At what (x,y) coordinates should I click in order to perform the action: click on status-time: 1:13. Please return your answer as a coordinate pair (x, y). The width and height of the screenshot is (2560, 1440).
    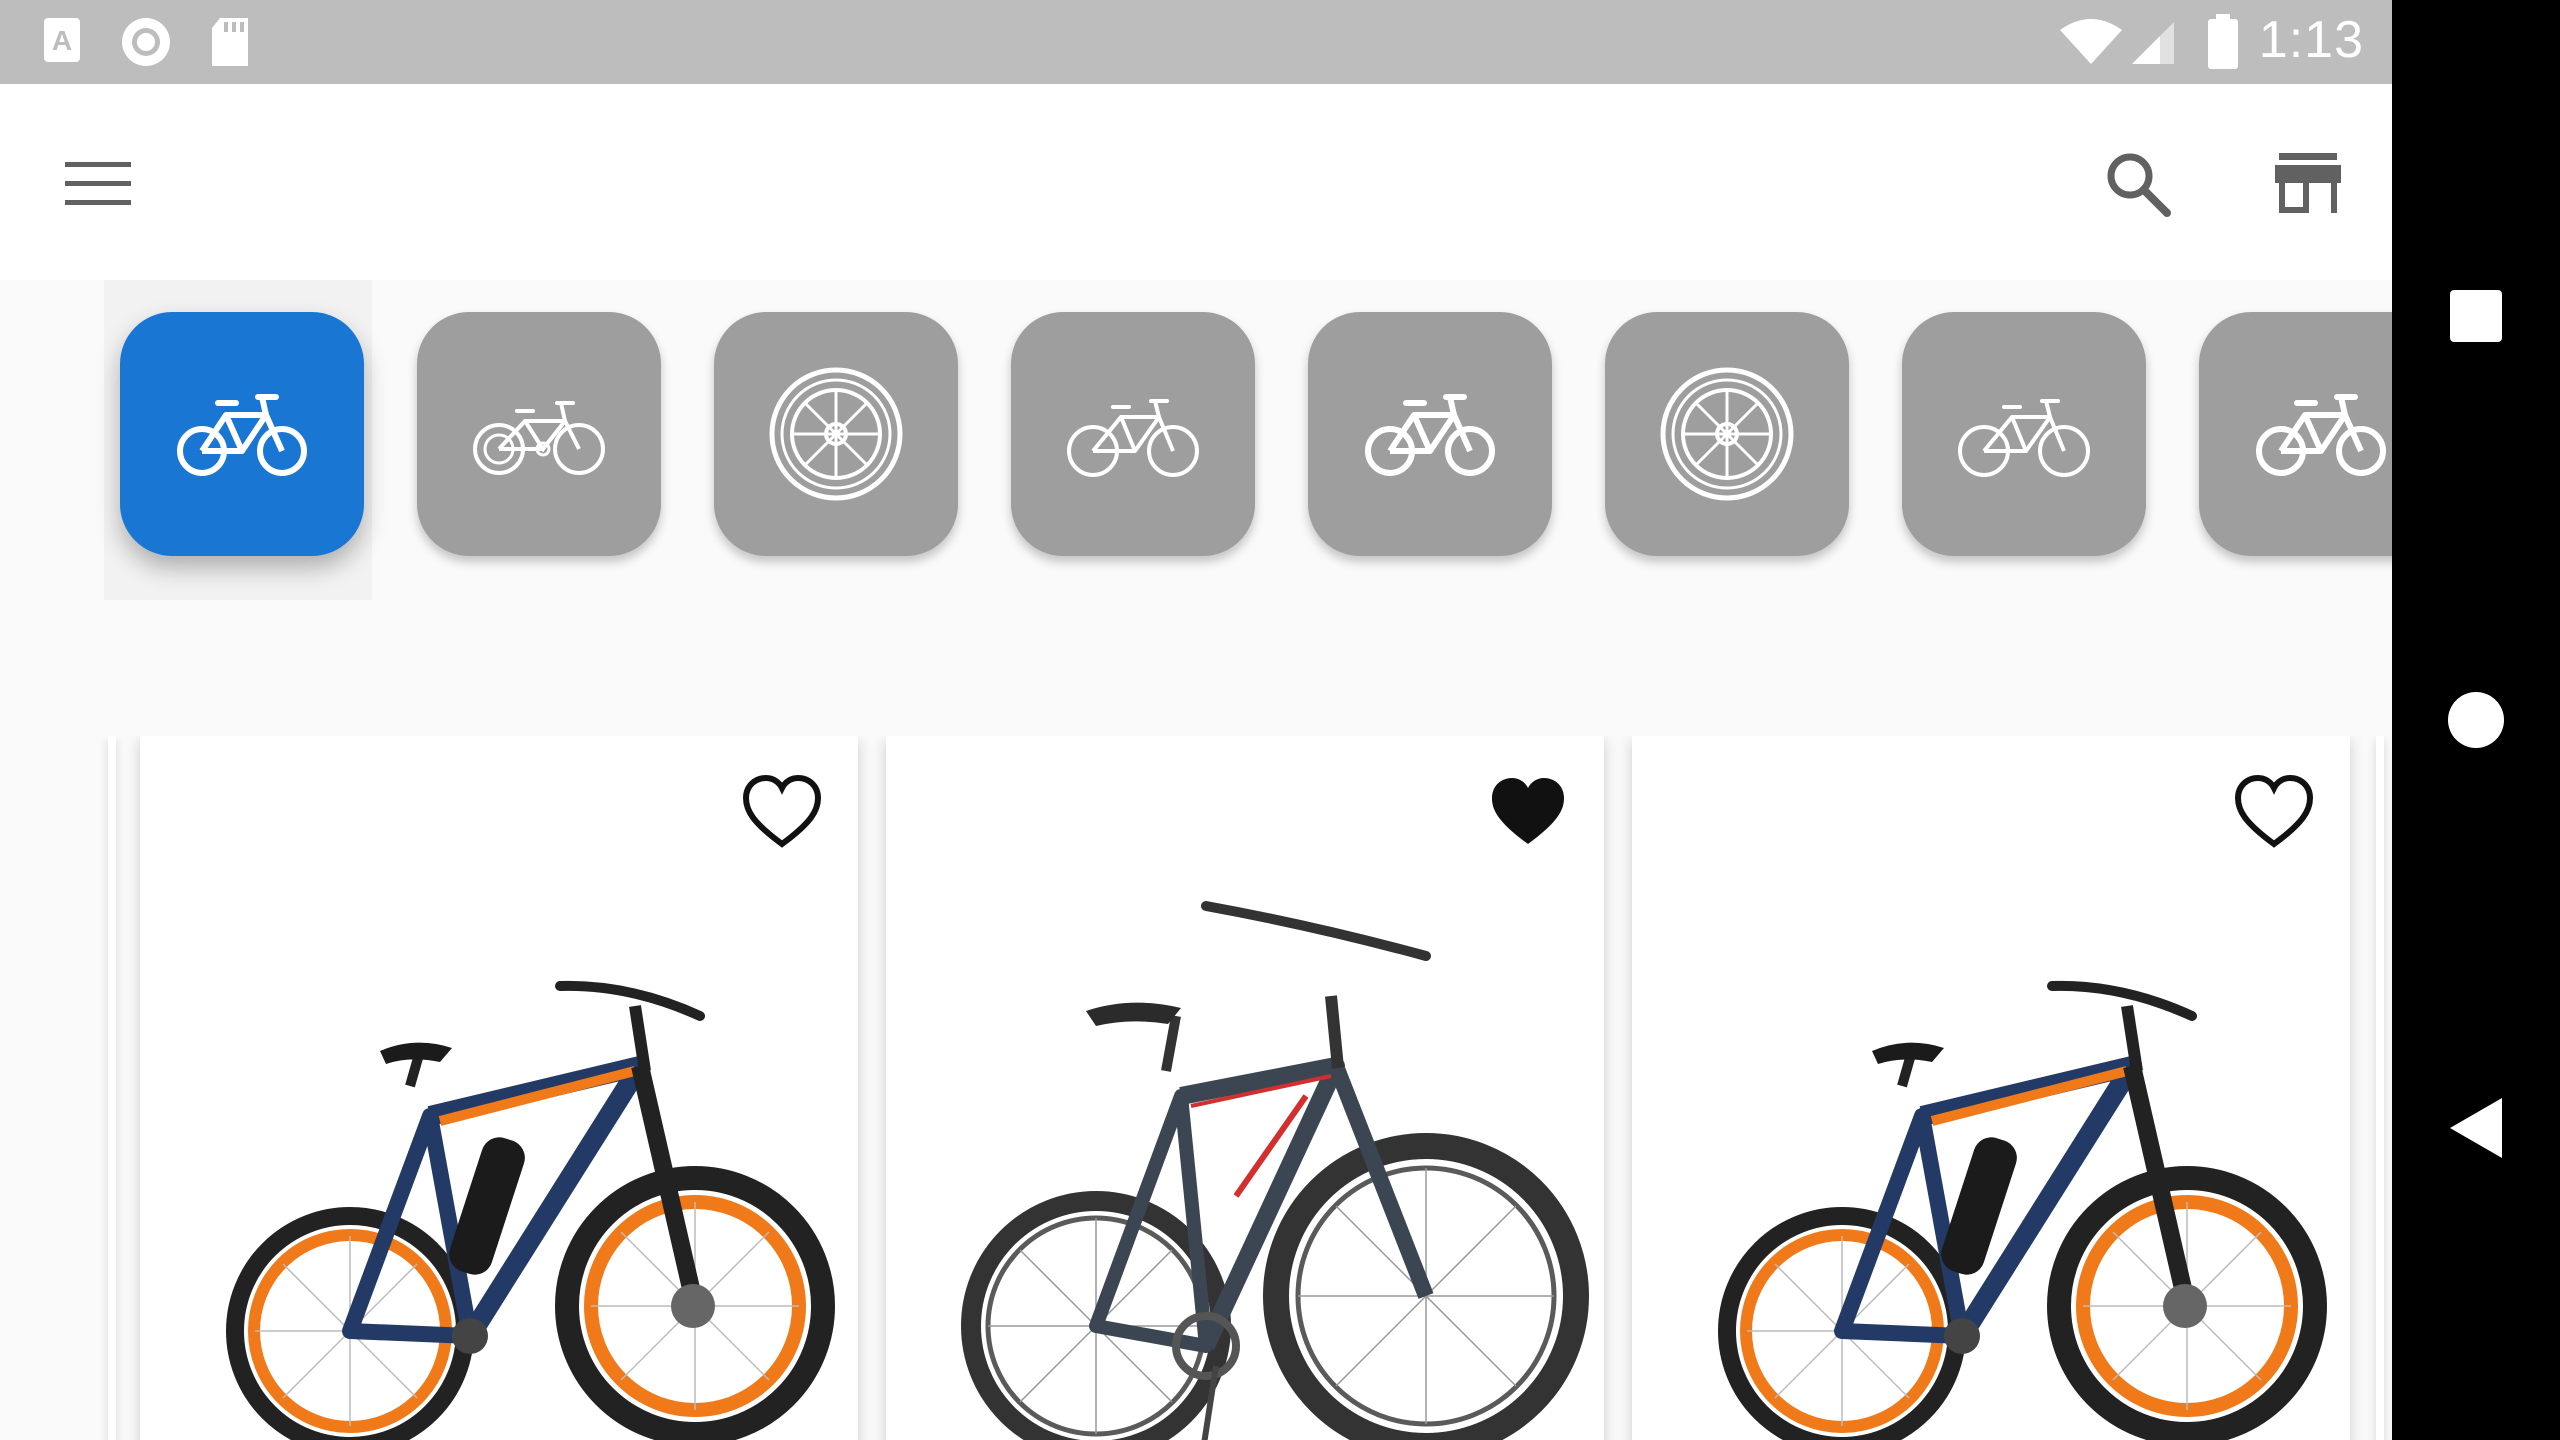
    Looking at the image, I should click on (2311, 40).